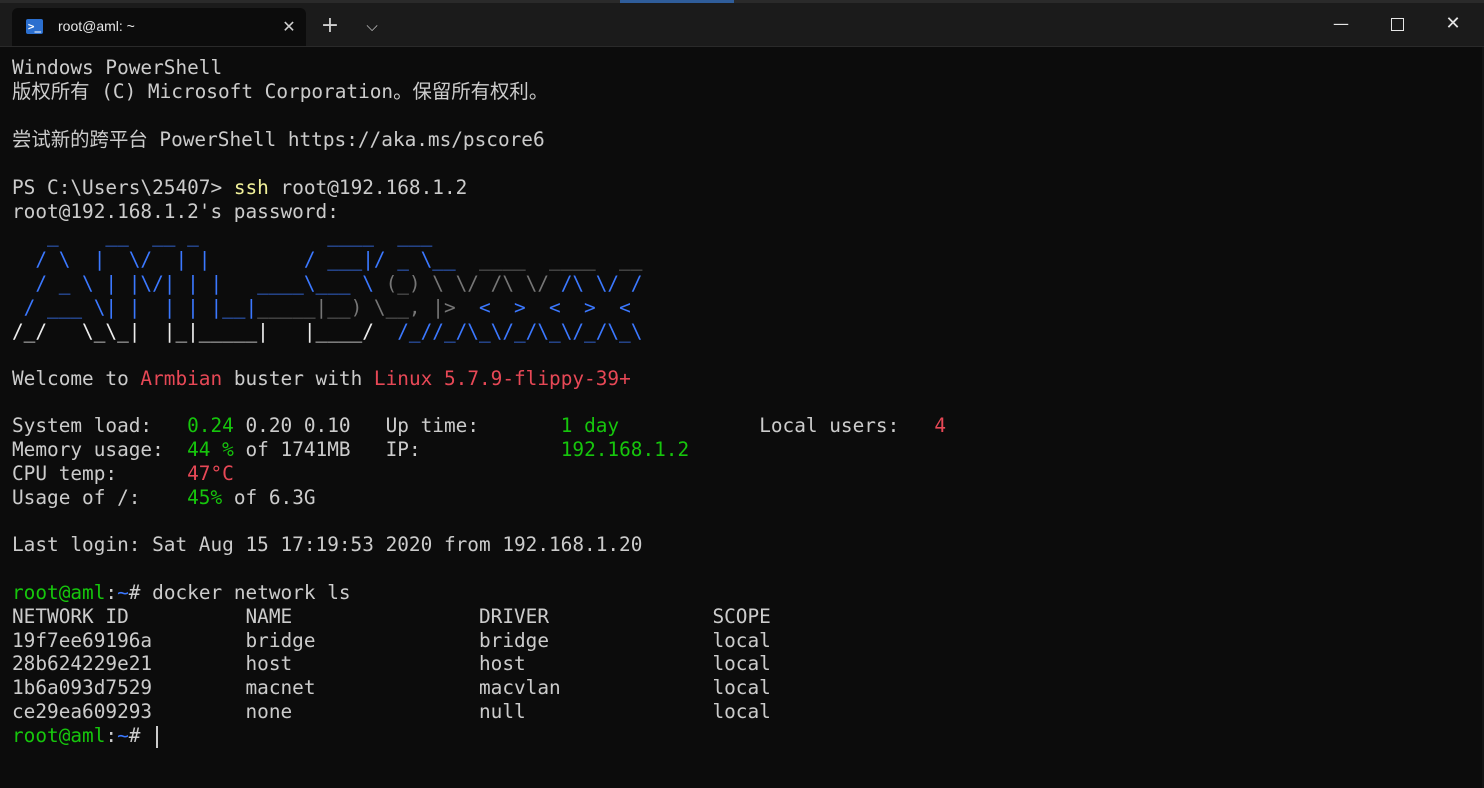 The height and width of the screenshot is (788, 1484). I want to click on close-tab-icon: ✕, so click(289, 27).